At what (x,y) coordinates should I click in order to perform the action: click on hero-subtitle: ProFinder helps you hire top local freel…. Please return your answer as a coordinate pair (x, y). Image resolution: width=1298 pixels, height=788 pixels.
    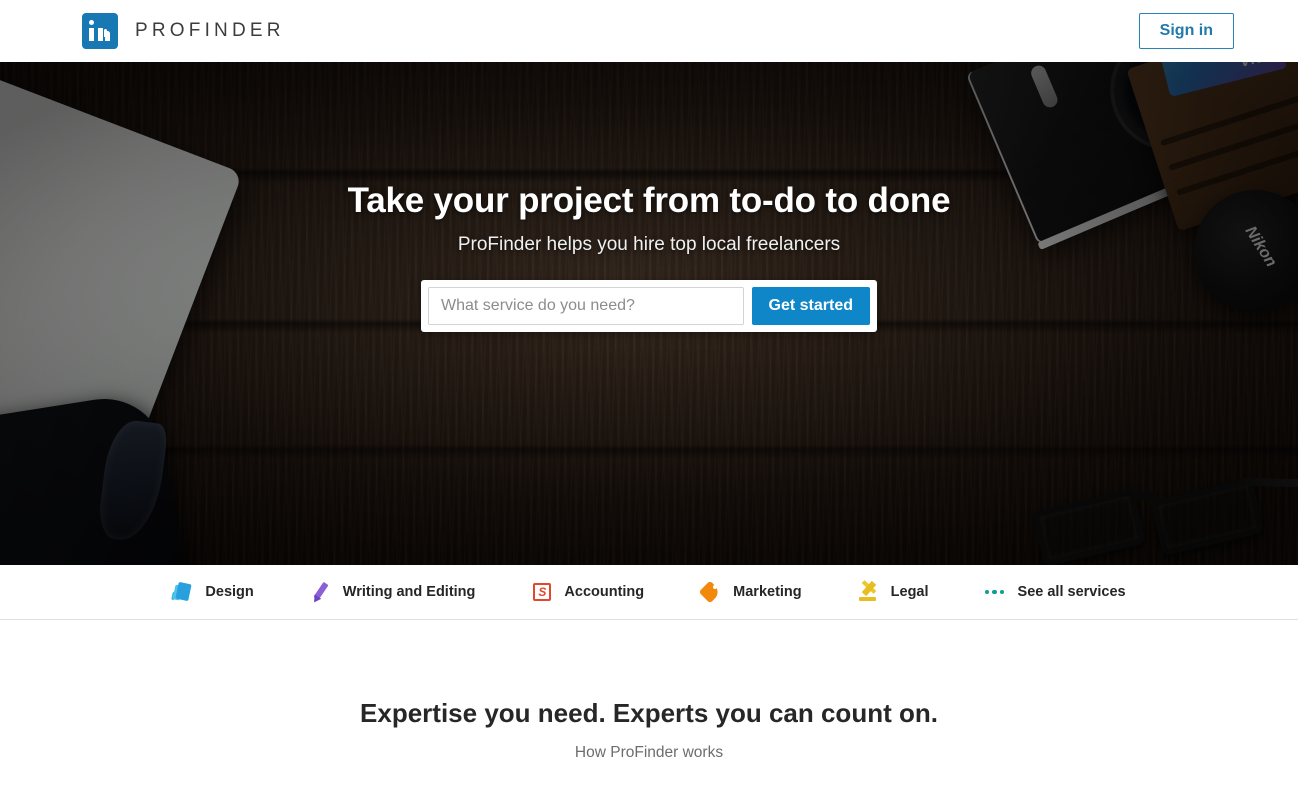
    Looking at the image, I should click on (649, 244).